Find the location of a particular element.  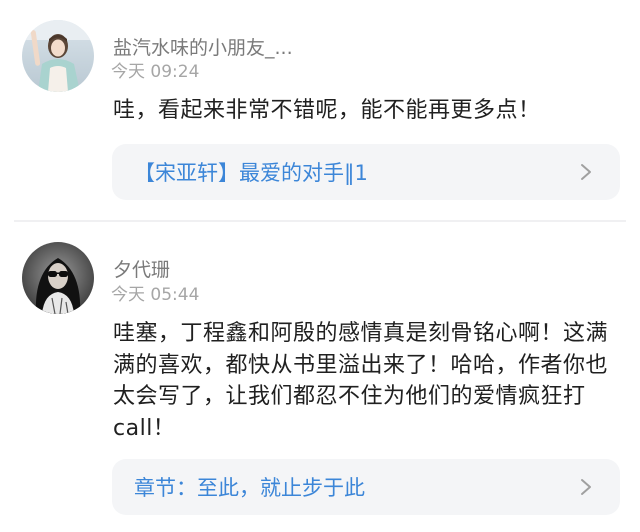

chapter-link-label: 【宋亚轩】最爱的对手‖1 is located at coordinates (251, 173).